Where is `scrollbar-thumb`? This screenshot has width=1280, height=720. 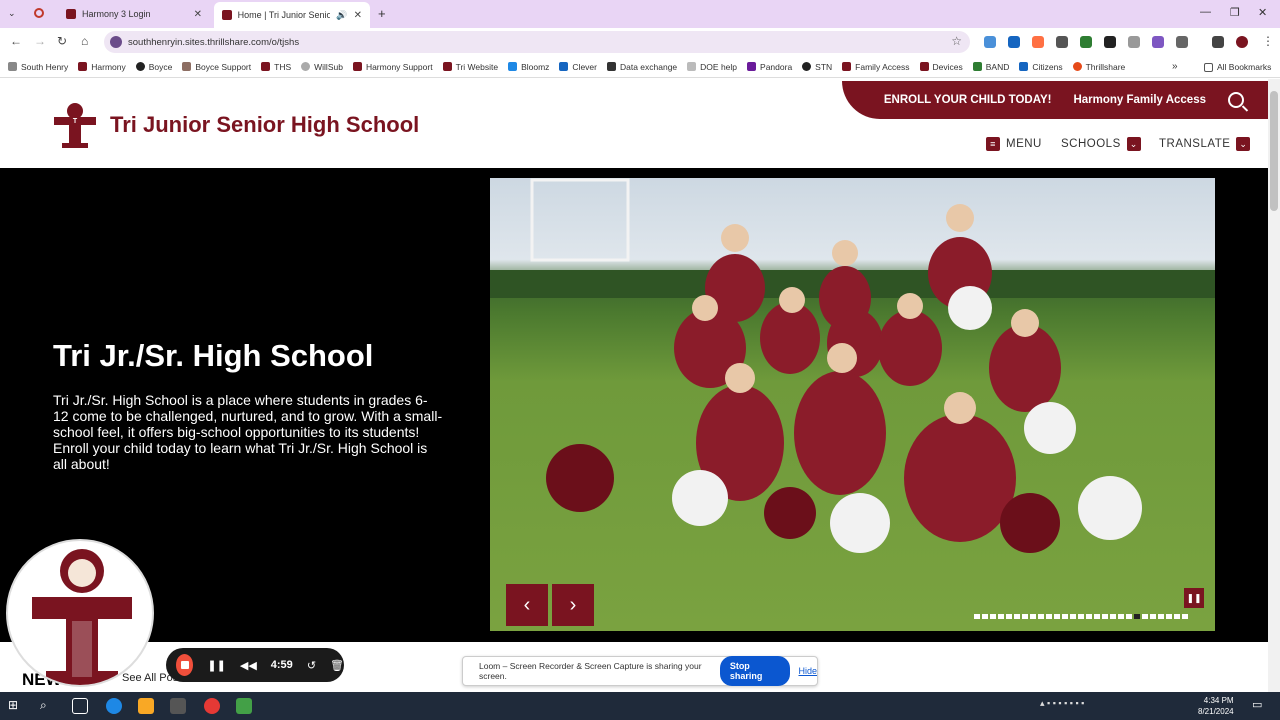
scrollbar-thumb is located at coordinates (1274, 151).